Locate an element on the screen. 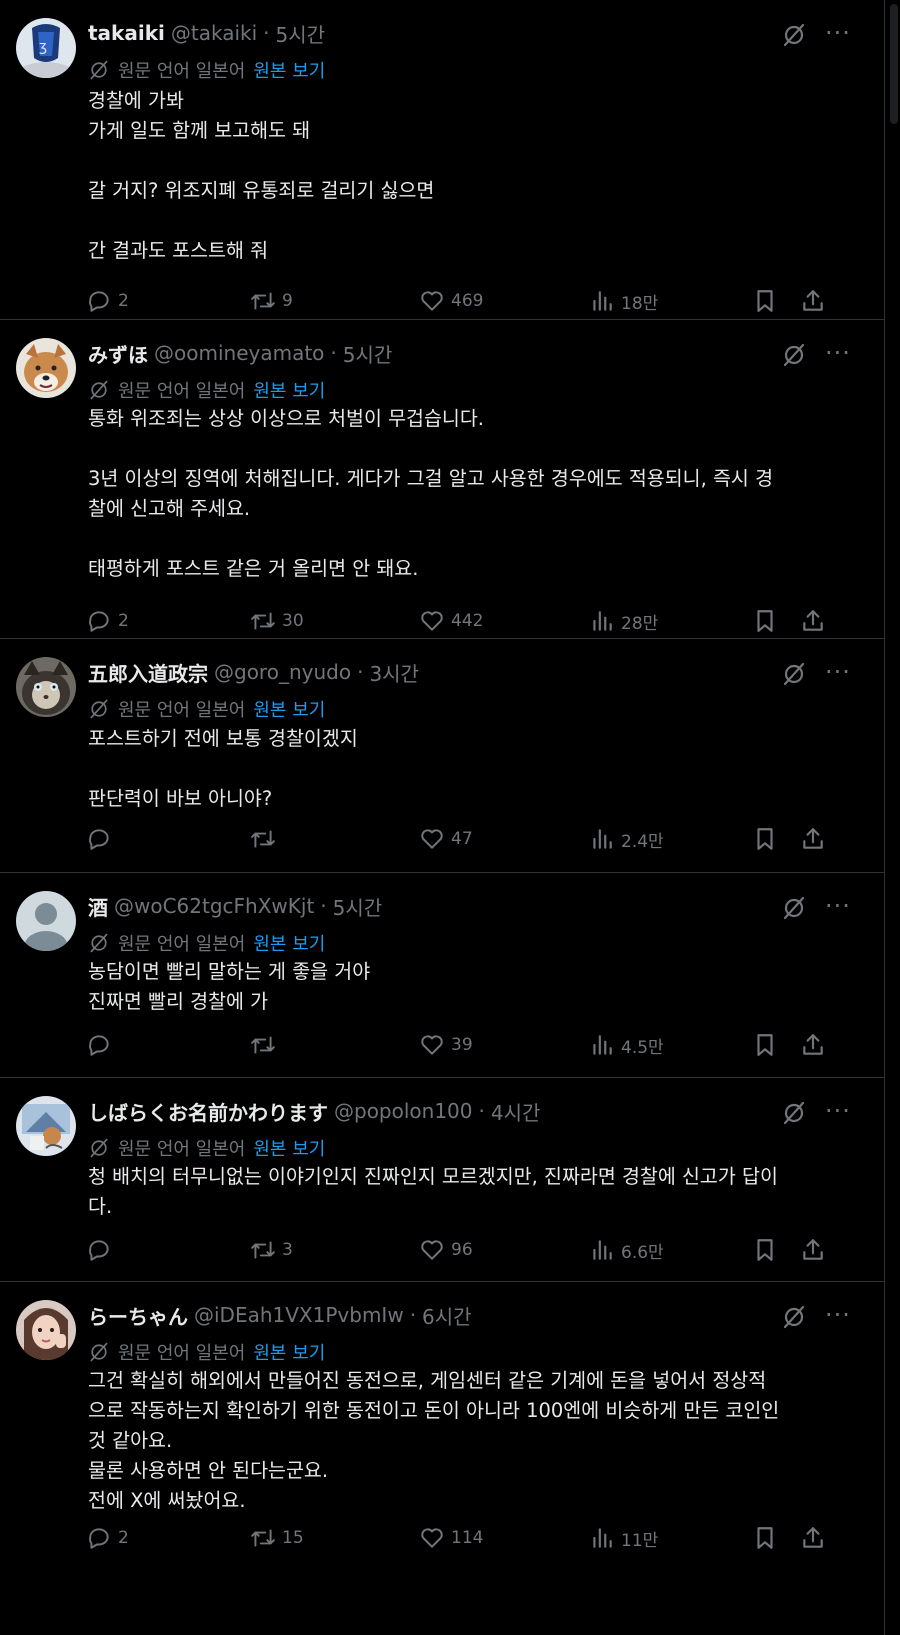 The width and height of the screenshot is (900, 1635). scrollbar-track is located at coordinates (894, 817).